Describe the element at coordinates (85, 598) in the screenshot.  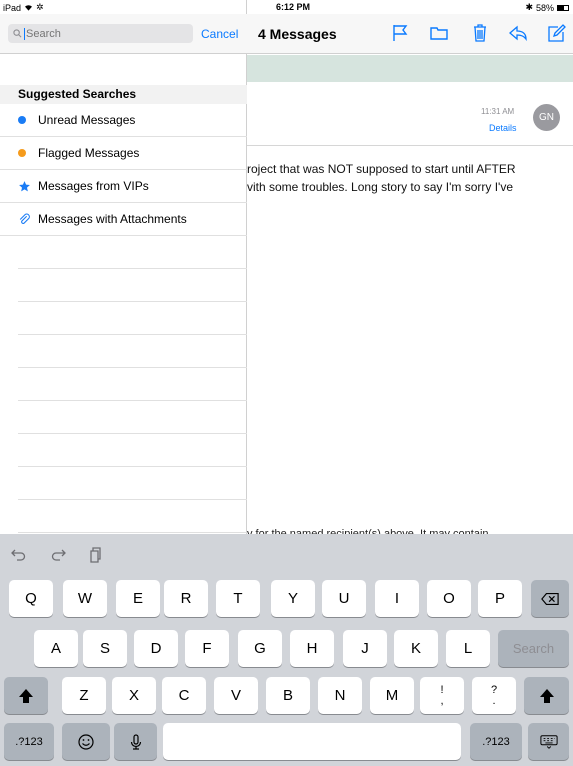
I see `key-w: W` at that location.